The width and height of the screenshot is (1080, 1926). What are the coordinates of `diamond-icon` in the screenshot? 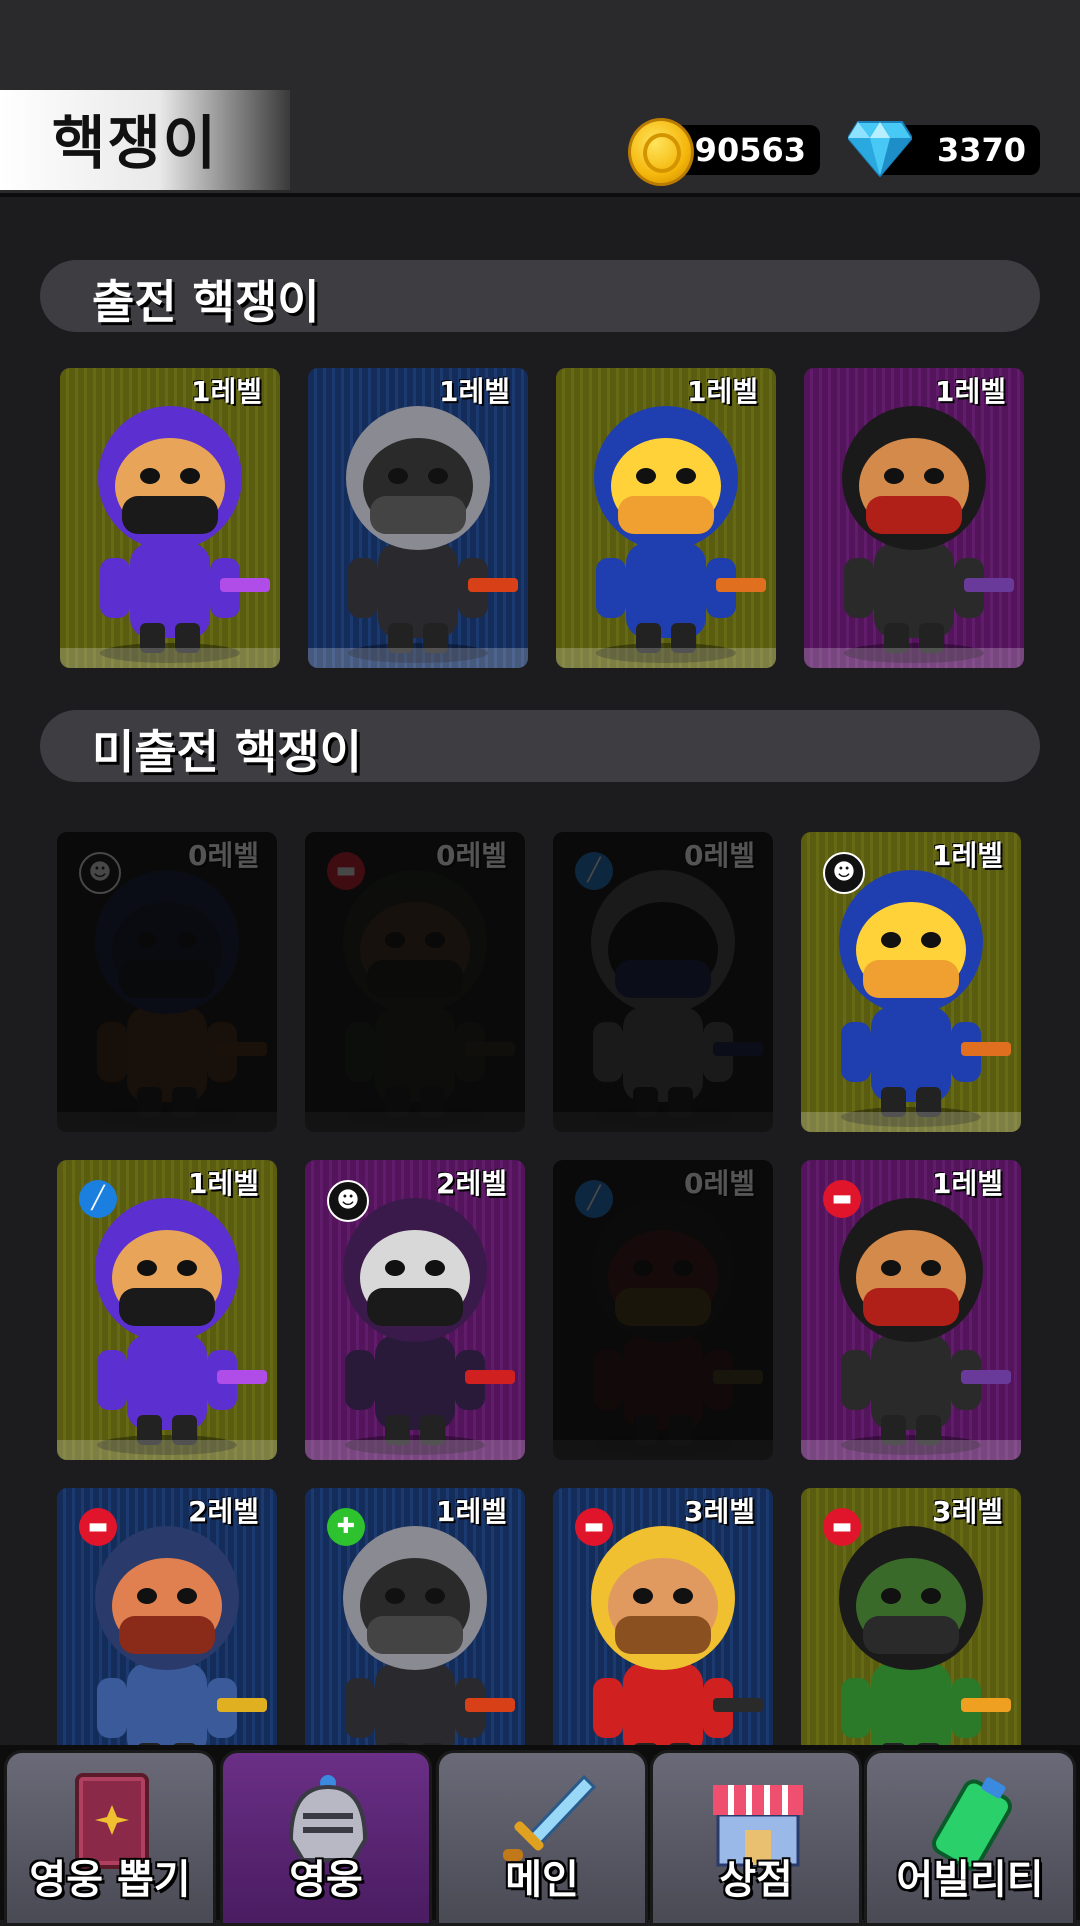 It's located at (880, 149).